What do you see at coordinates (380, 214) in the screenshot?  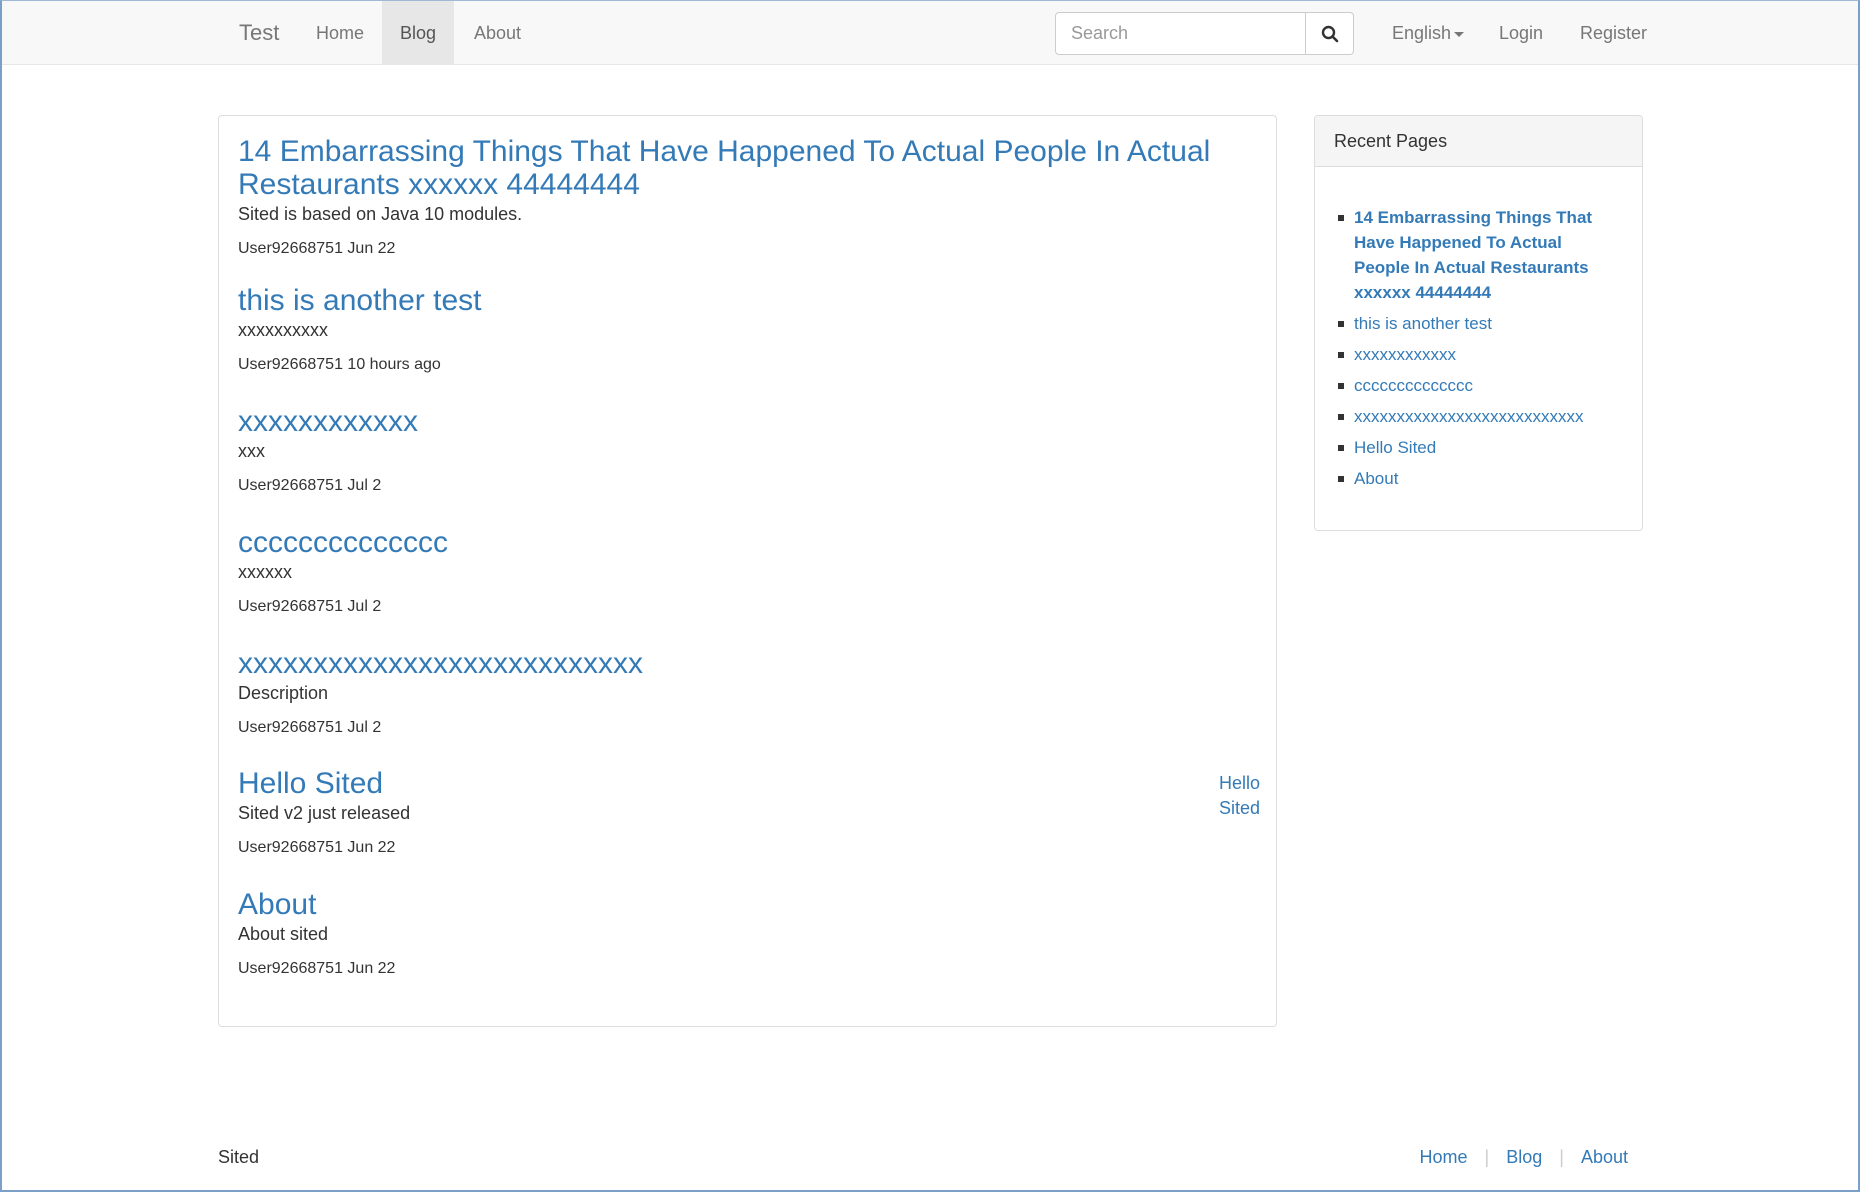 I see `post-description: Sited is based on Java 10 modules.` at bounding box center [380, 214].